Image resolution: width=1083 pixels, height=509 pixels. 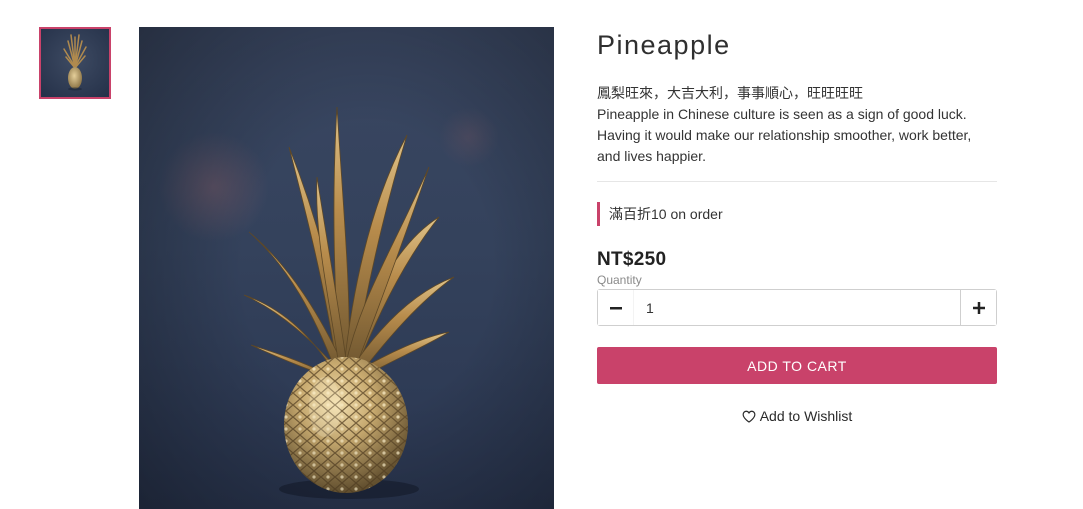 I want to click on plus-icon, so click(x=978, y=307).